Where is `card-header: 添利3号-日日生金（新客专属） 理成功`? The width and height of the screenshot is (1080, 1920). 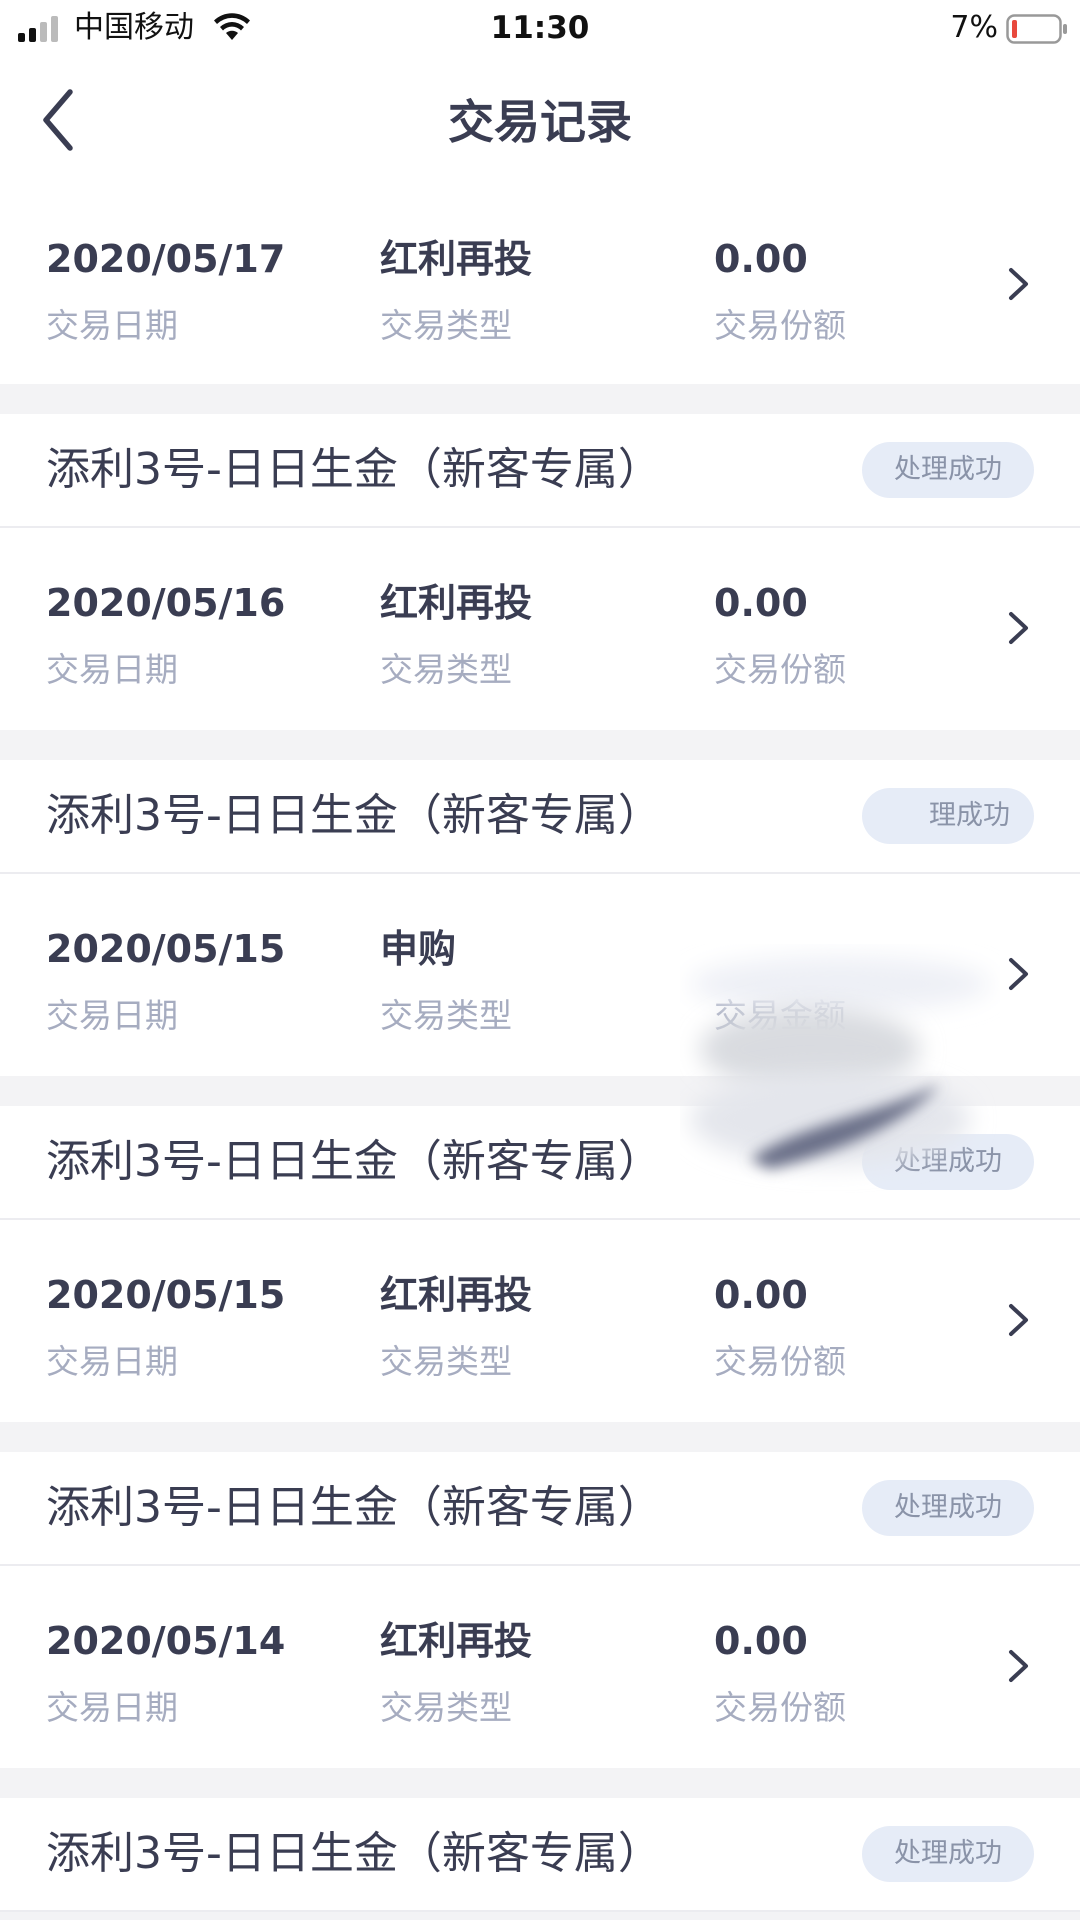
card-header: 添利3号-日日生金（新客专属） 理成功 is located at coordinates (540, 817).